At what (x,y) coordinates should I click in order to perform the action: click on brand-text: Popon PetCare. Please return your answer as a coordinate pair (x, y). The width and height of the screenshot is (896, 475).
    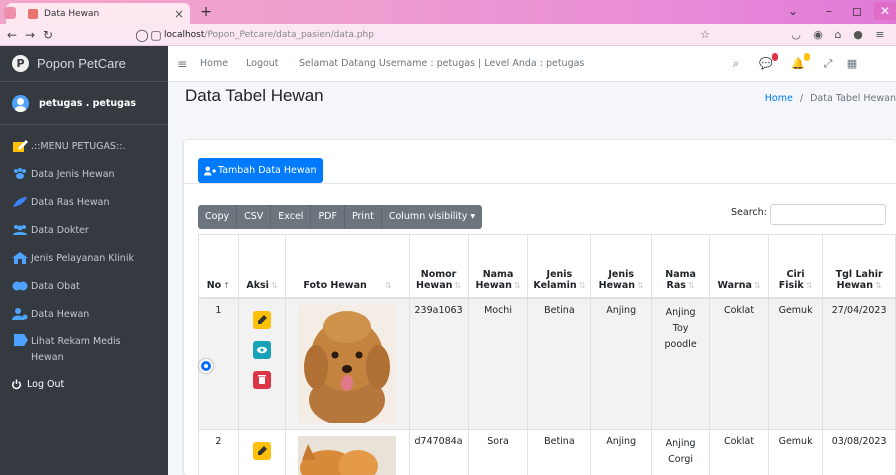
    Looking at the image, I should click on (81, 63).